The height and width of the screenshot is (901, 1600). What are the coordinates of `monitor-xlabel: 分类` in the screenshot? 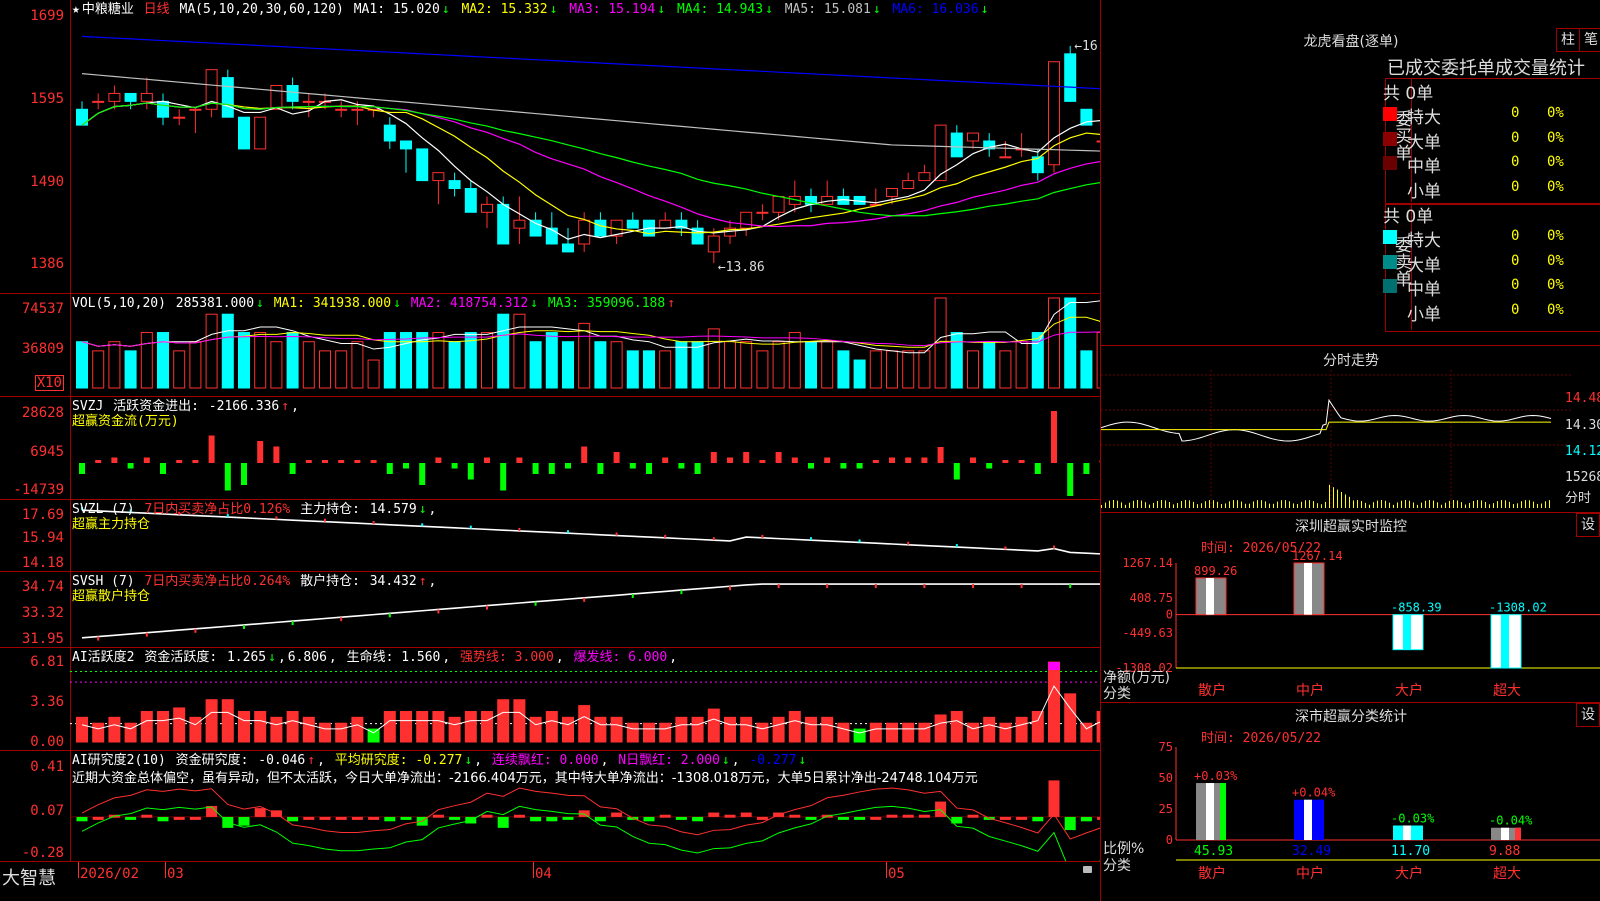 It's located at (1117, 693).